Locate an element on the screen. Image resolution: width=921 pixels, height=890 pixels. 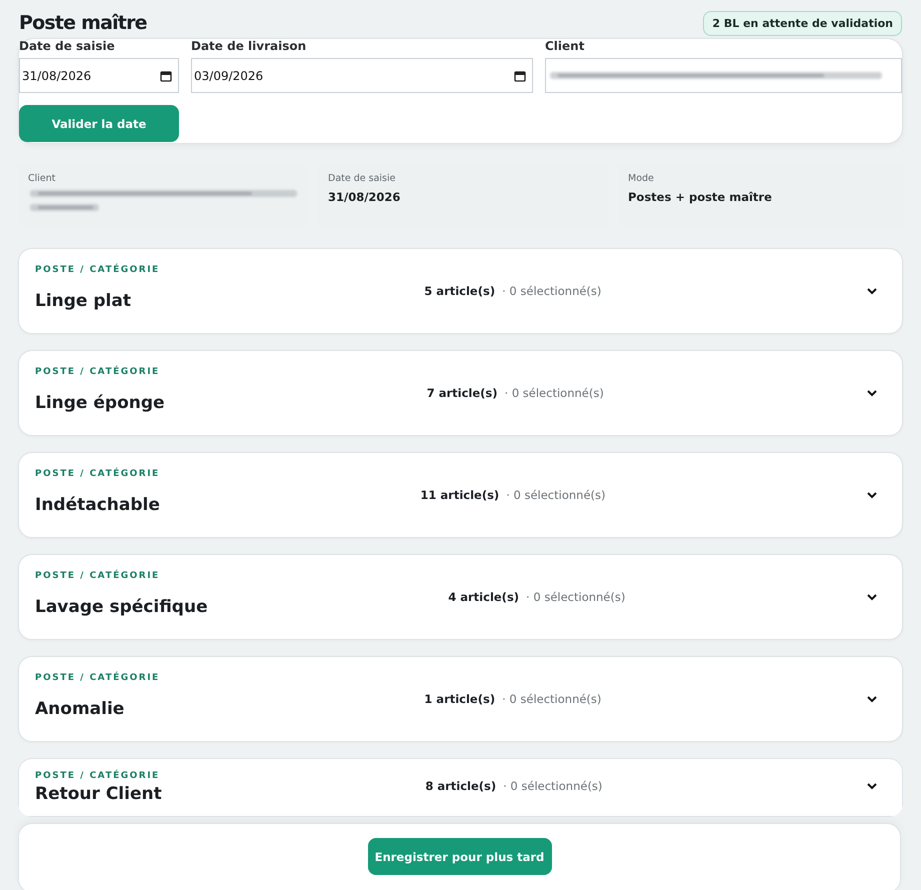
date-field: 03/09/2026 is located at coordinates (362, 75).